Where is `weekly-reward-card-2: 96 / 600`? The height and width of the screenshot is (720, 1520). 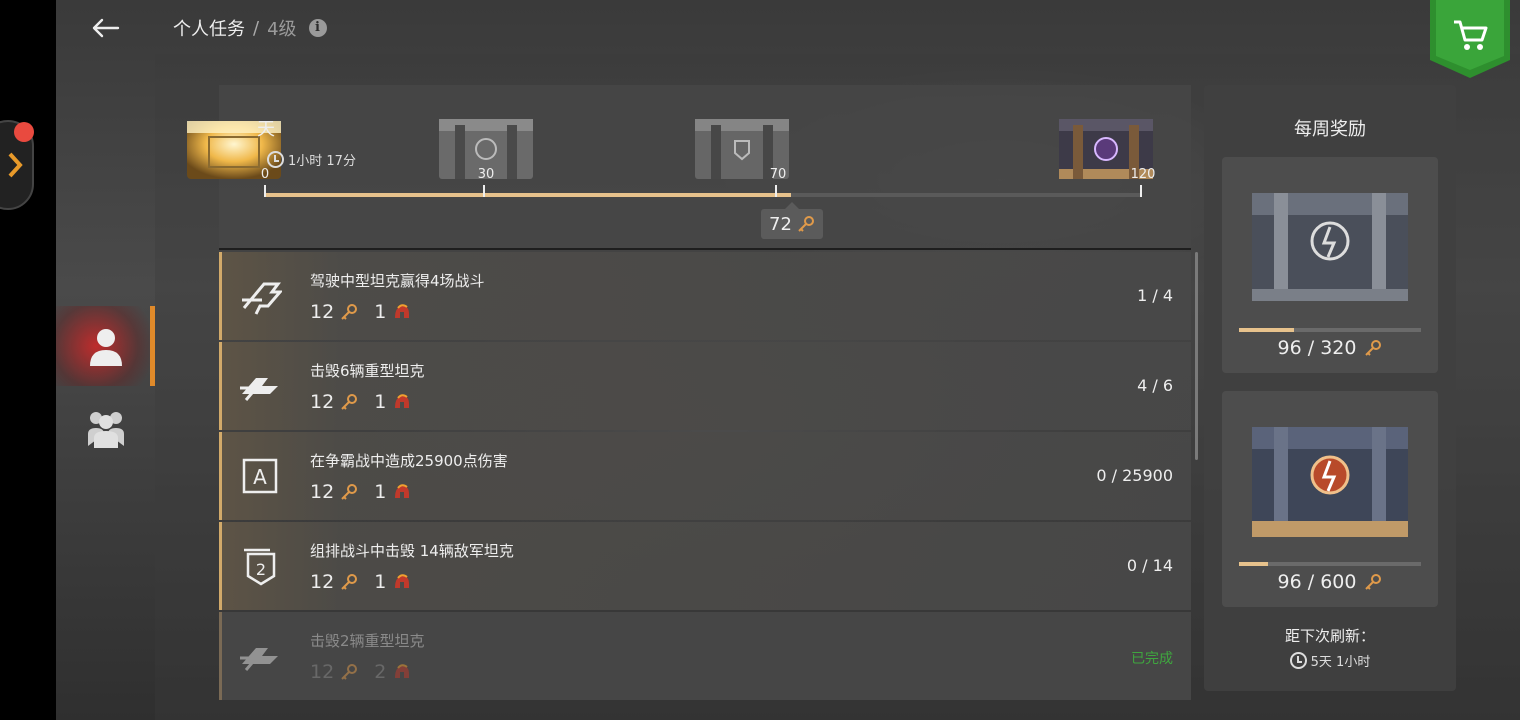 weekly-reward-card-2: 96 / 600 is located at coordinates (1330, 499).